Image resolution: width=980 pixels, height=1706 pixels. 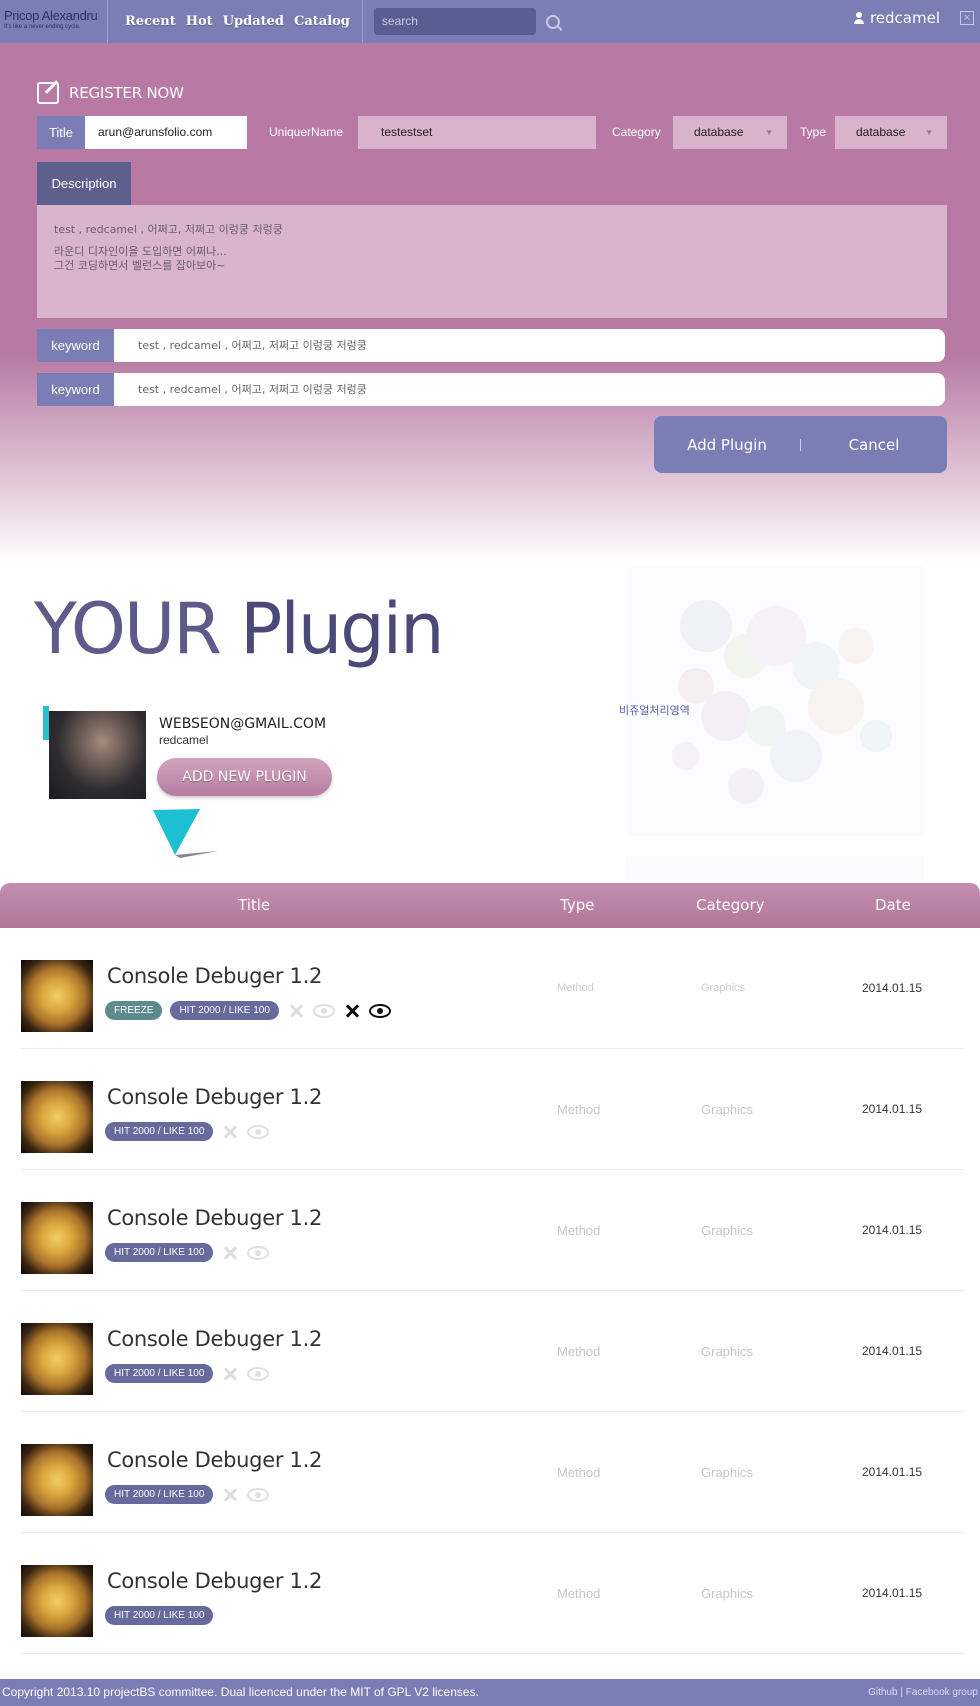 I want to click on column-date: Date, so click(x=893, y=905).